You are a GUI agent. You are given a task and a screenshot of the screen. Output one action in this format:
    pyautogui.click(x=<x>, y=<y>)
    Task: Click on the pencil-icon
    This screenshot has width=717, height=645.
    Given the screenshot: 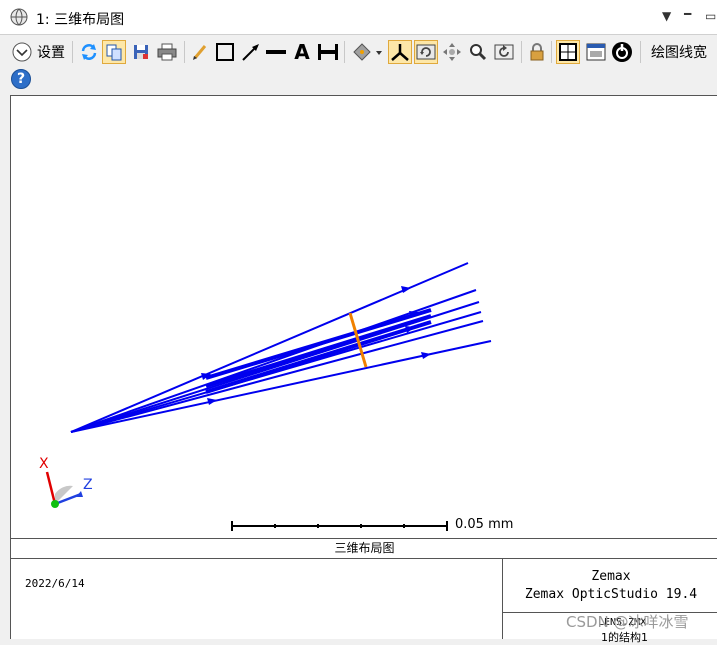 What is the action you would take?
    pyautogui.click(x=200, y=52)
    